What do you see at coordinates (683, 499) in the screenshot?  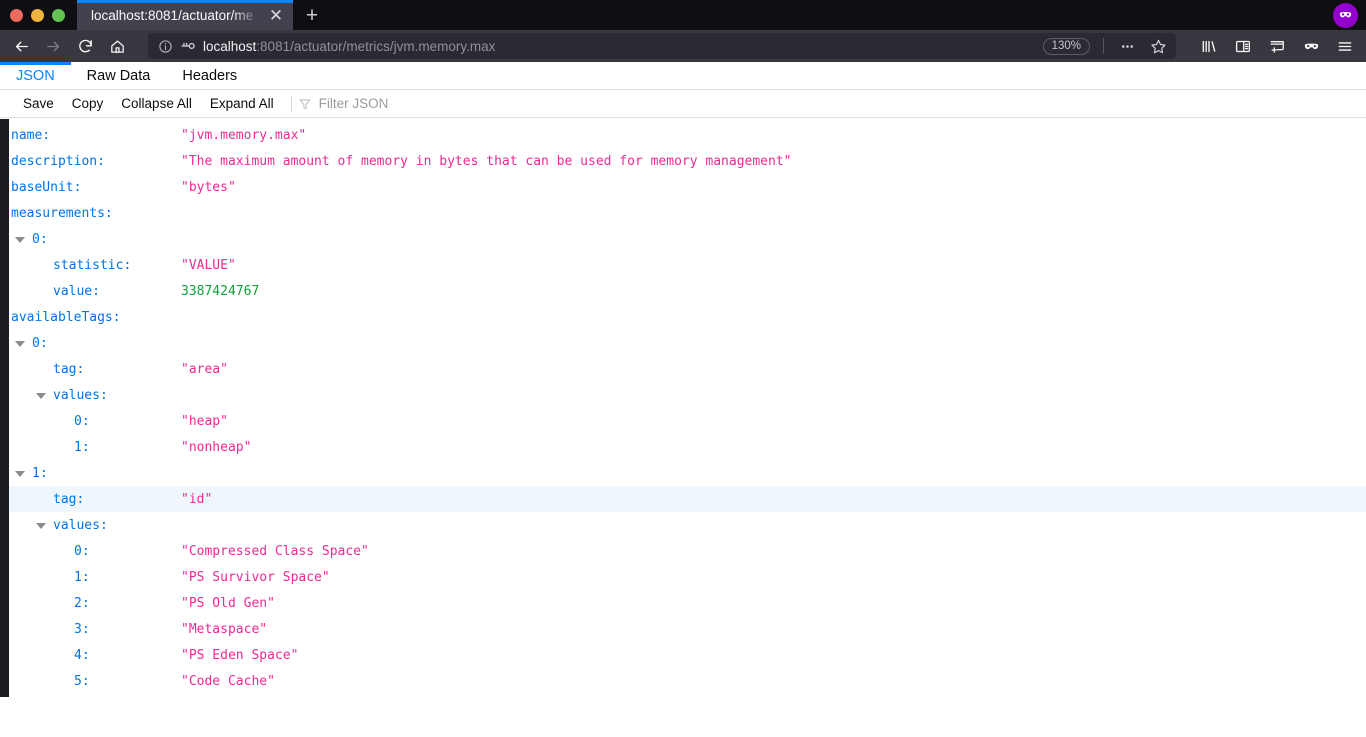 I see `json-row: tag: "id"` at bounding box center [683, 499].